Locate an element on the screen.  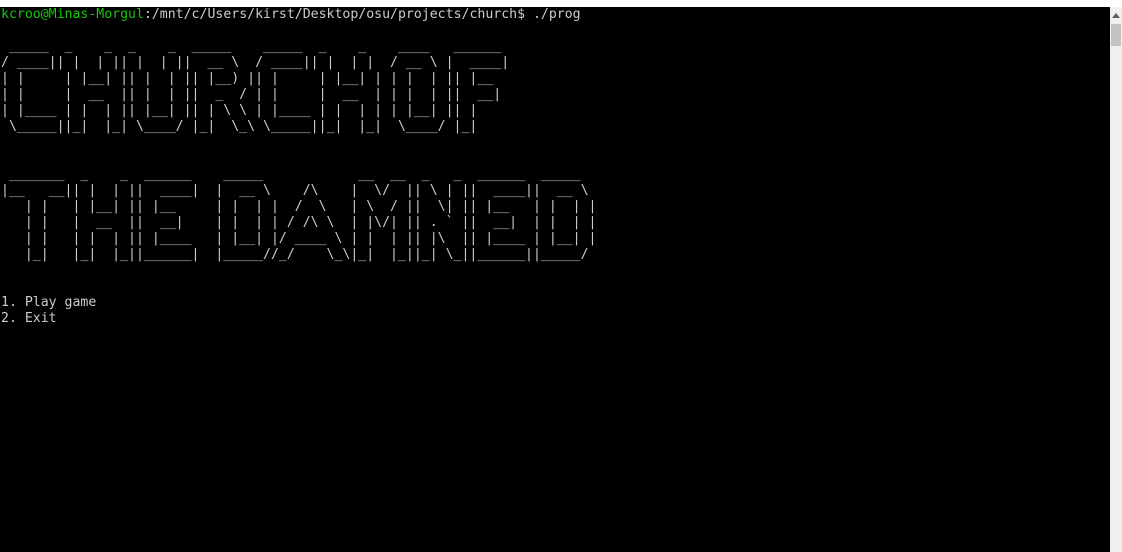
menu-option-play: 1. Play game is located at coordinates (49, 302).